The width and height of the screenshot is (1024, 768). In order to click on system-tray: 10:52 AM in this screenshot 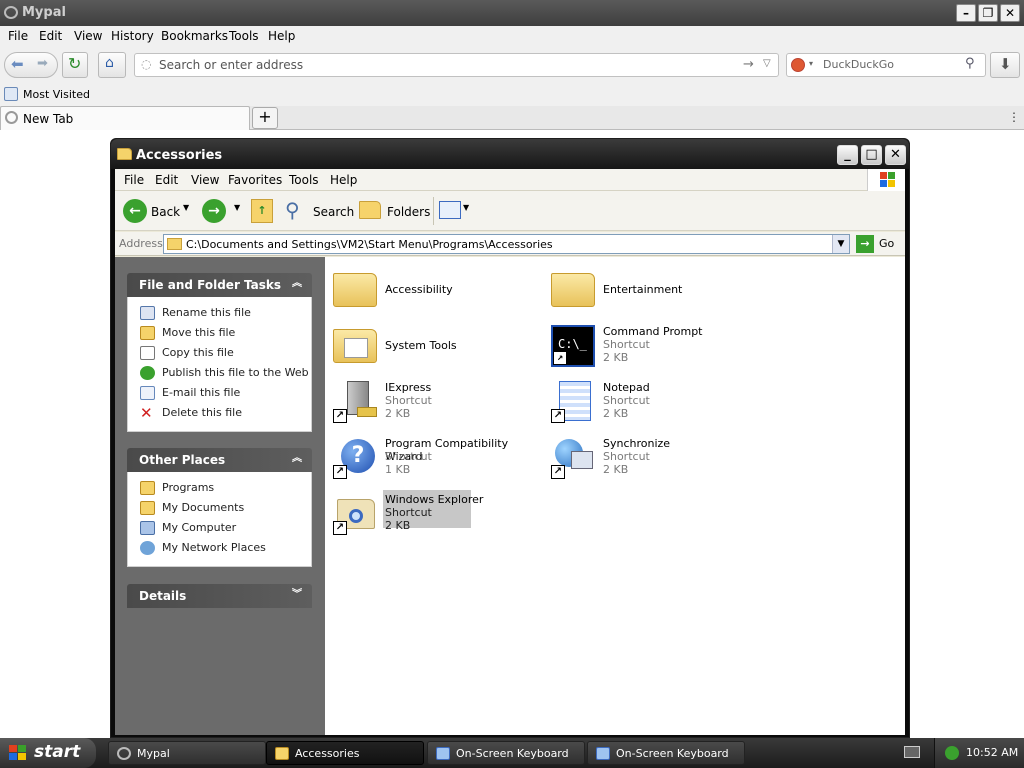, I will do `click(979, 753)`.